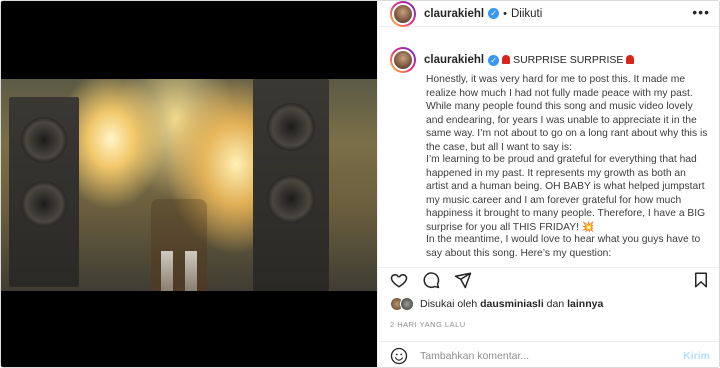 The image size is (720, 368). Describe the element at coordinates (585, 304) in the screenshot. I see `likes-others-link: lainnya` at that location.